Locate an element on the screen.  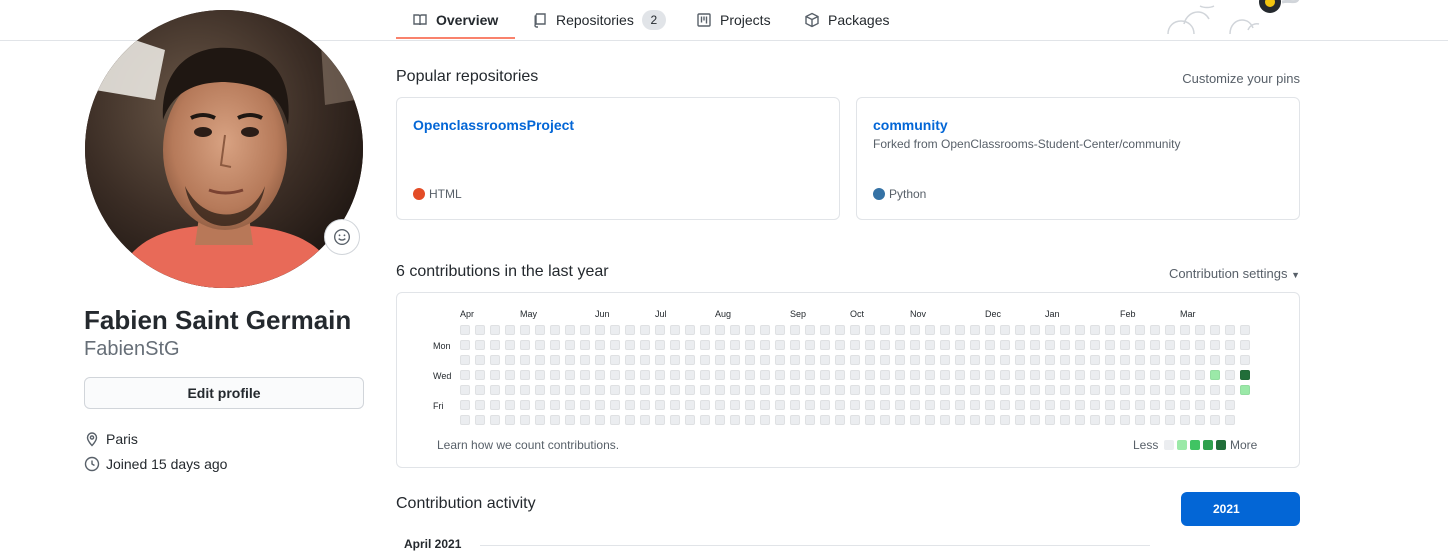
tab-projects: Projects is located at coordinates (733, 20).